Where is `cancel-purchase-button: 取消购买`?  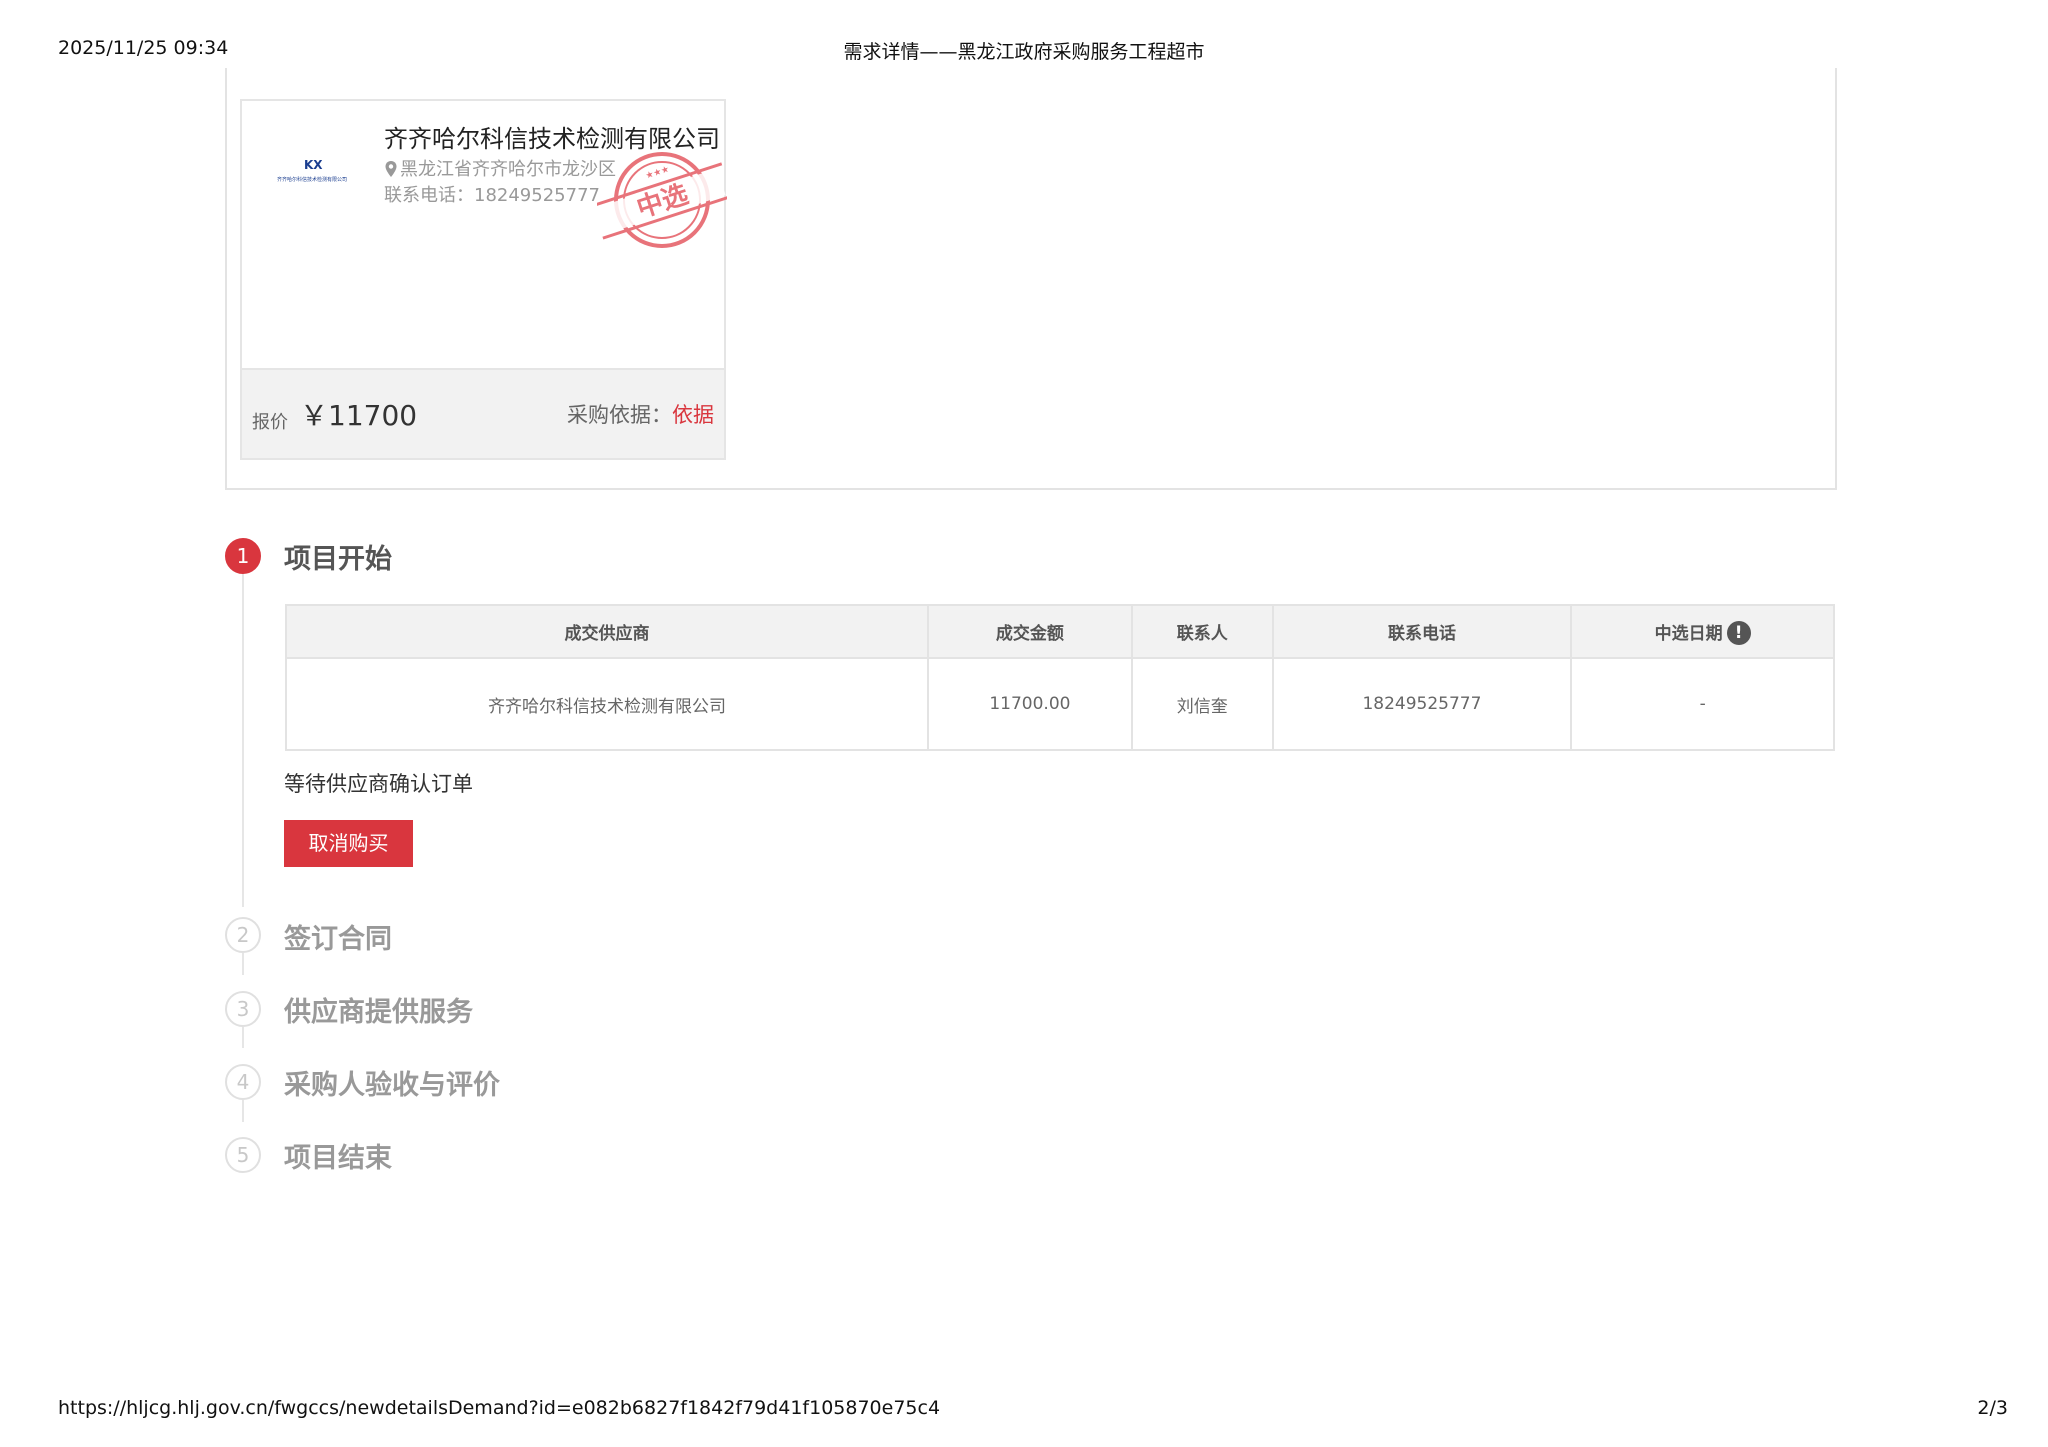
cancel-purchase-button: 取消购买 is located at coordinates (348, 843).